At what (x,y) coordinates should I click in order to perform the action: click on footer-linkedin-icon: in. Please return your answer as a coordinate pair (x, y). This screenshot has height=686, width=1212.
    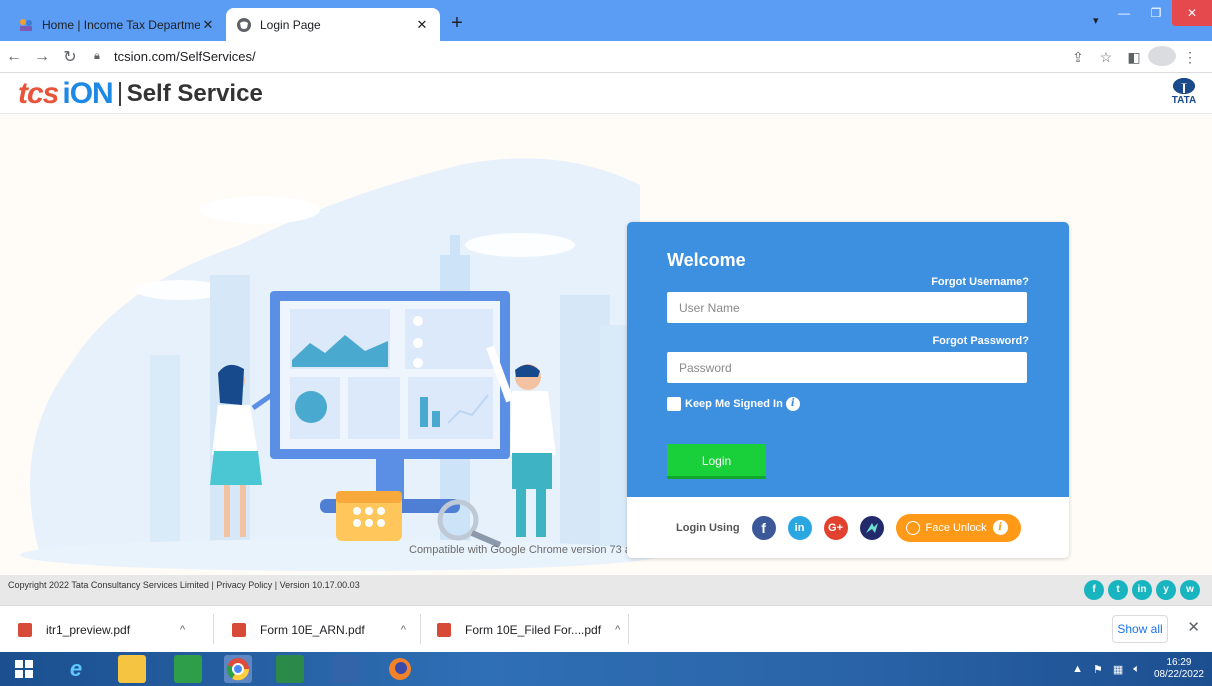
    Looking at the image, I should click on (1142, 590).